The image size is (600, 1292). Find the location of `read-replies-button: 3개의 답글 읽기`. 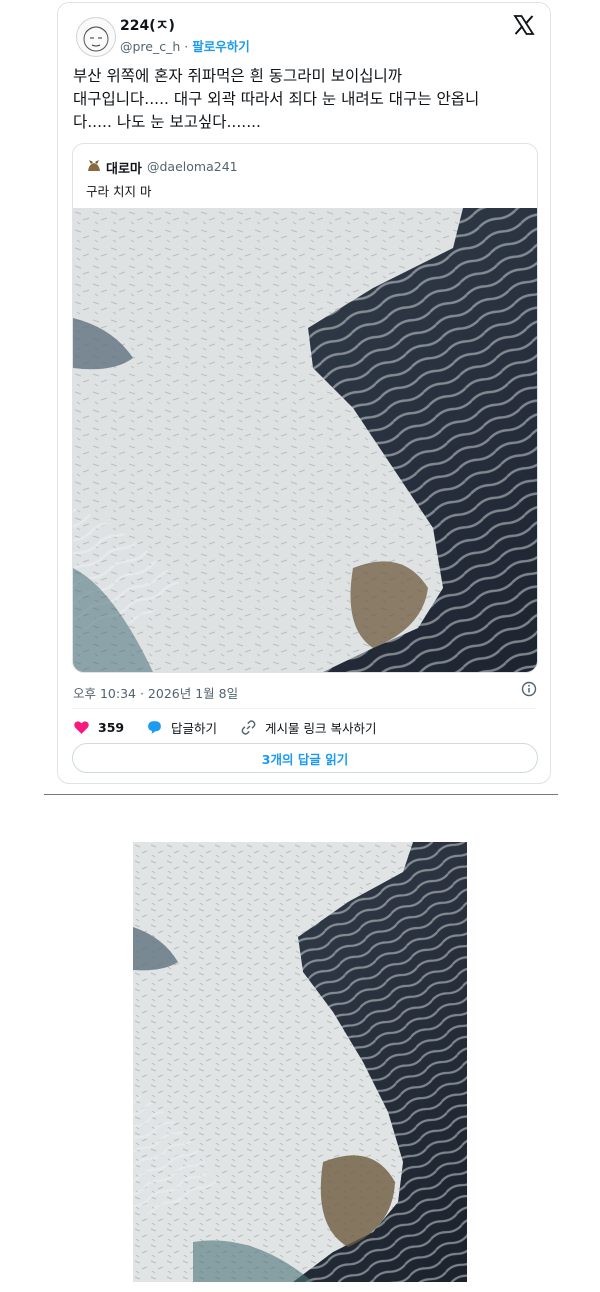

read-replies-button: 3개의 답글 읽기 is located at coordinates (305, 758).